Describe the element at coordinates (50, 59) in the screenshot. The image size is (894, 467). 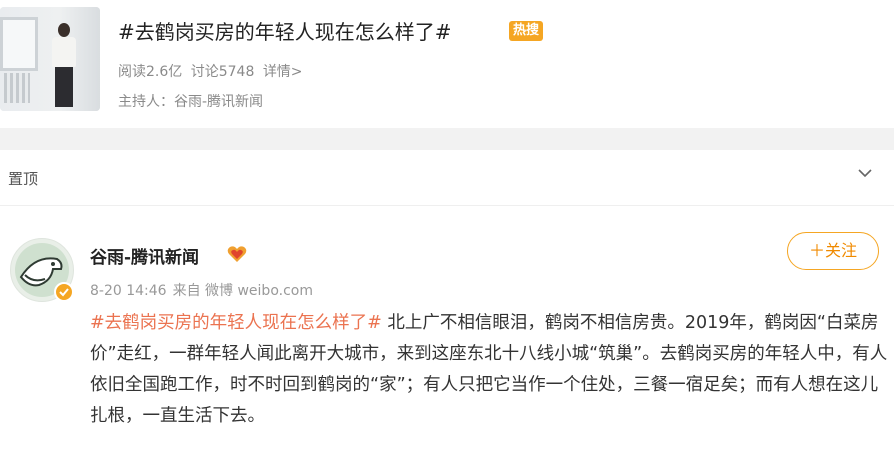
I see `topic-cover-image` at that location.